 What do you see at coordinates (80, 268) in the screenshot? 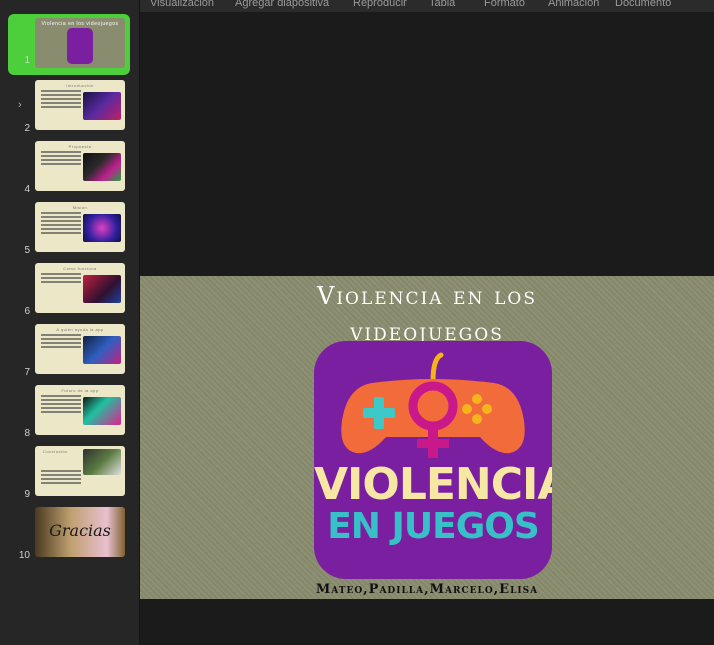
I see `thumbnail-title: Como funciona` at bounding box center [80, 268].